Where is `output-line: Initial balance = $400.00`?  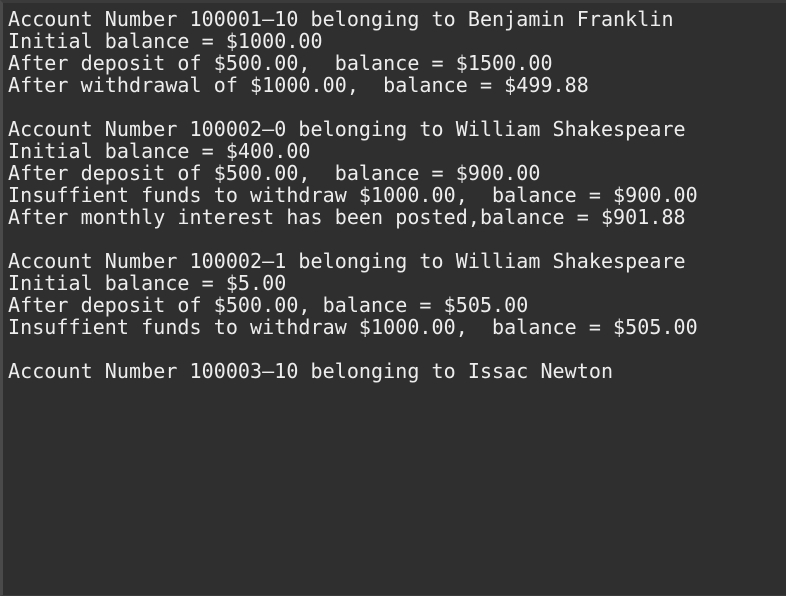 output-line: Initial balance = $400.00 is located at coordinates (159, 151).